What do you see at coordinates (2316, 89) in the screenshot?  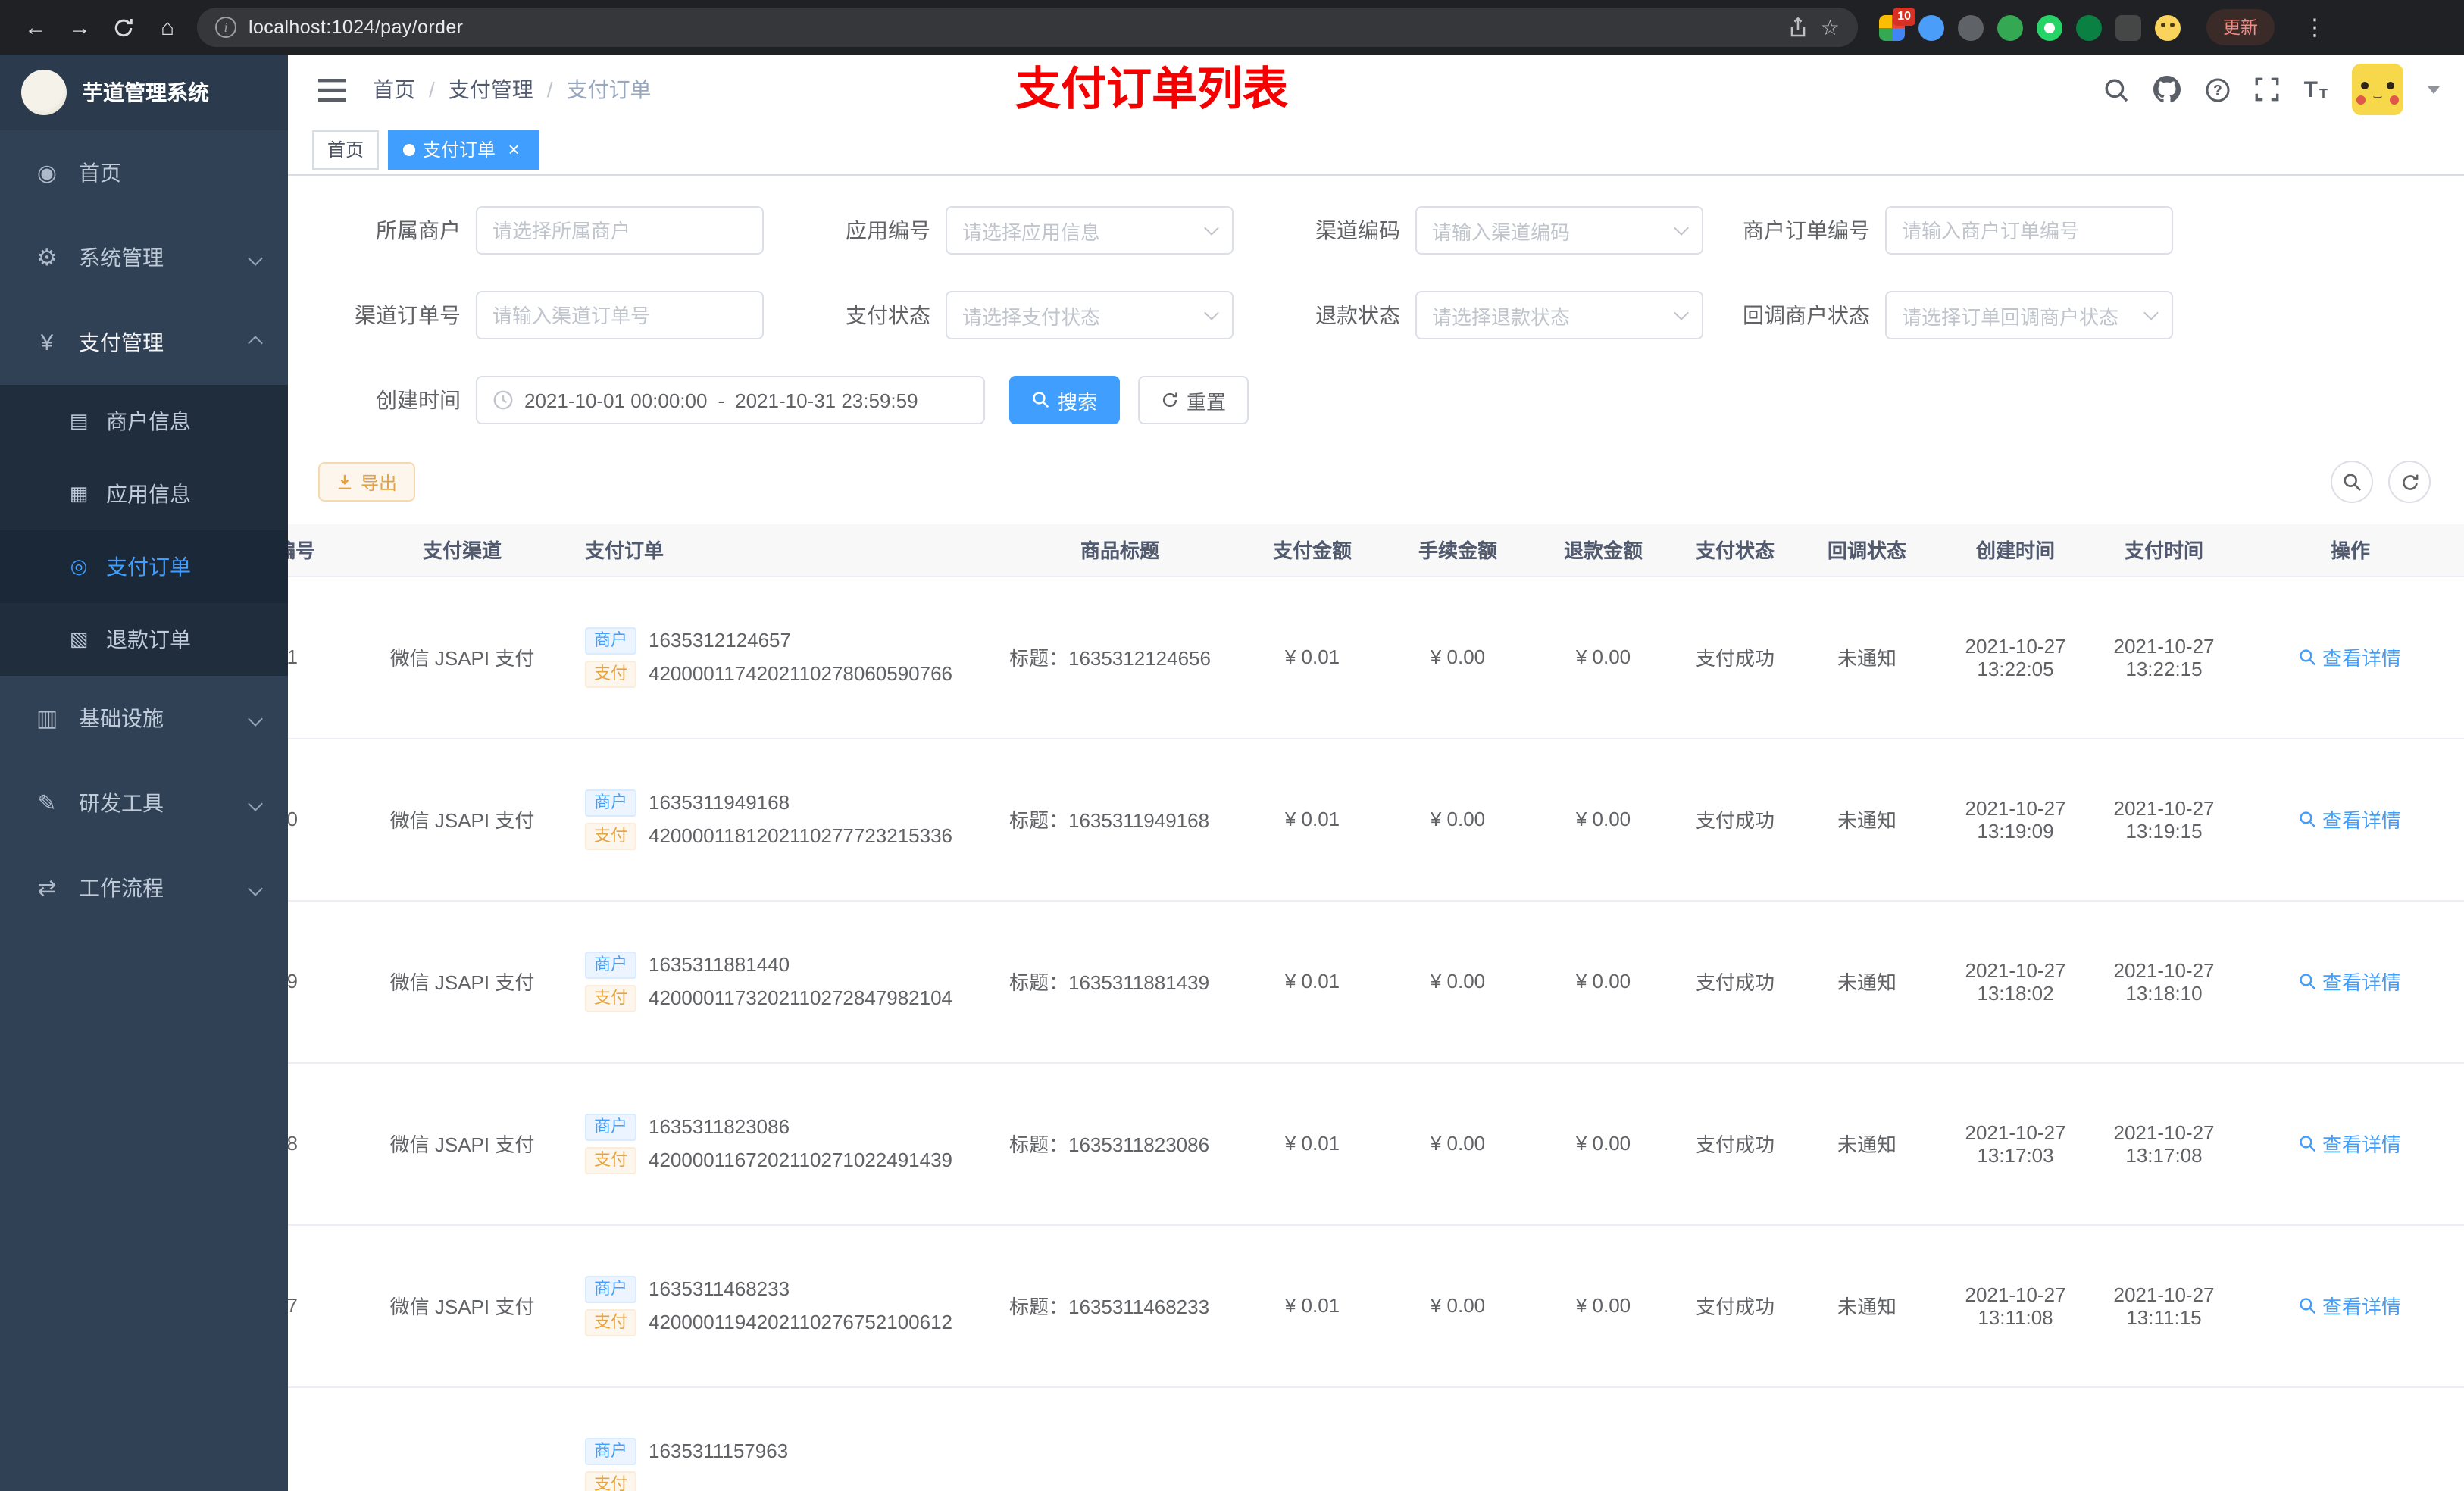 I see `font-size-icon: TT` at bounding box center [2316, 89].